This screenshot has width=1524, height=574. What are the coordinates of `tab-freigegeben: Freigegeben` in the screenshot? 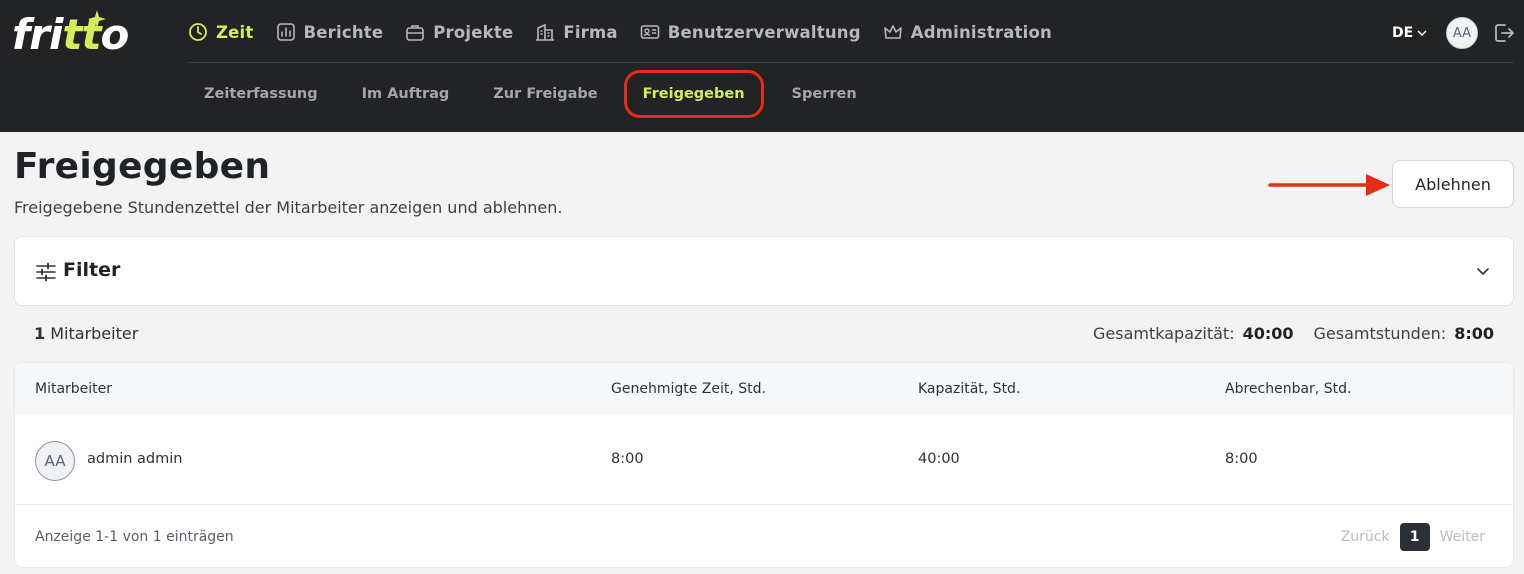 It's located at (693, 94).